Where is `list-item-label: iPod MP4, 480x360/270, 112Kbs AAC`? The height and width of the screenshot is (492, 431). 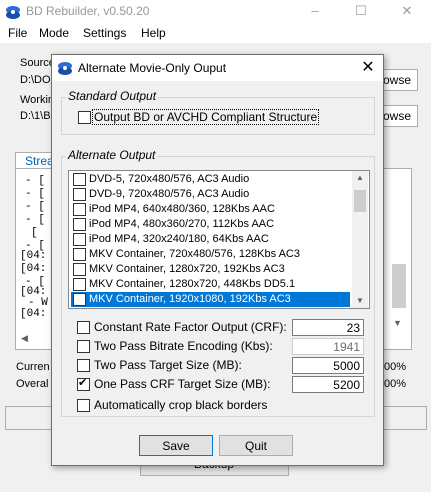 list-item-label: iPod MP4, 480x360/270, 112Kbs AAC is located at coordinates (182, 224).